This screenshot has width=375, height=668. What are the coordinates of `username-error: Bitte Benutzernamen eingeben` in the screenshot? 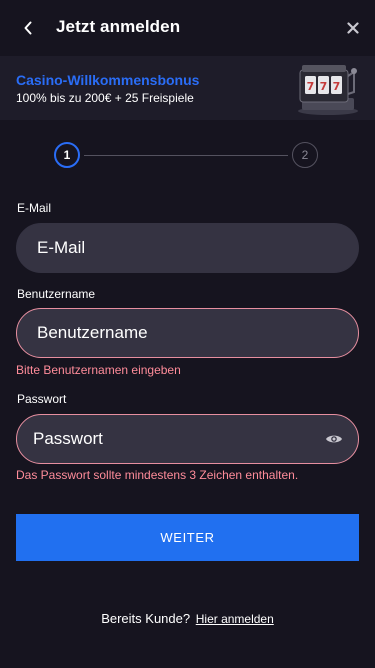 It's located at (98, 370).